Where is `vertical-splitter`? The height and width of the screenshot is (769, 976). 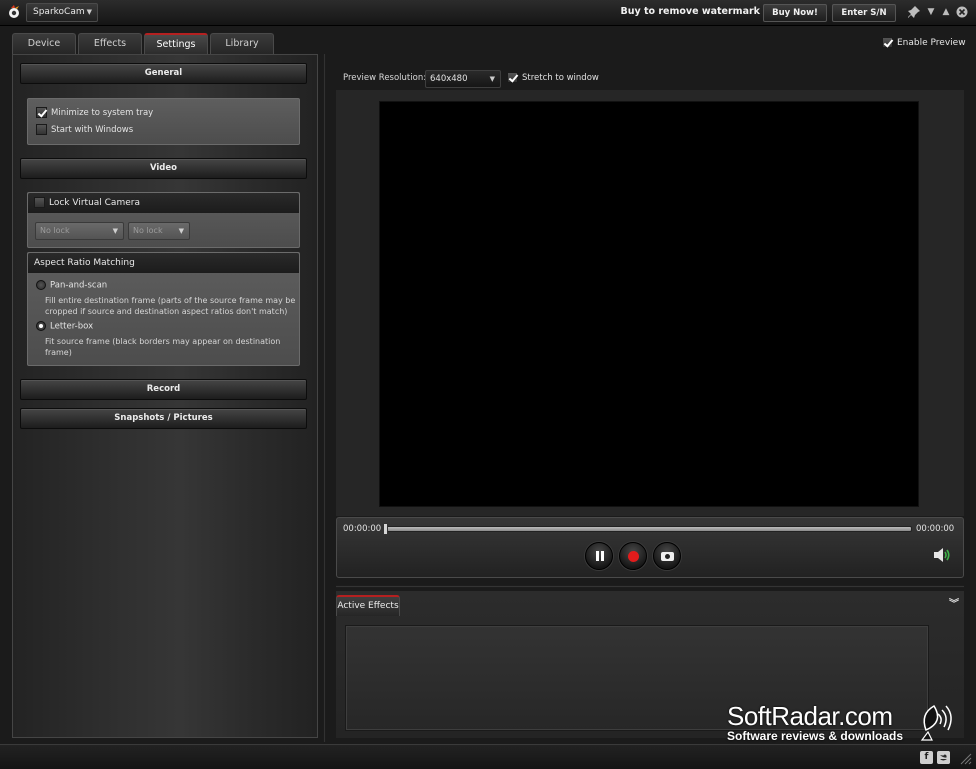 vertical-splitter is located at coordinates (324, 398).